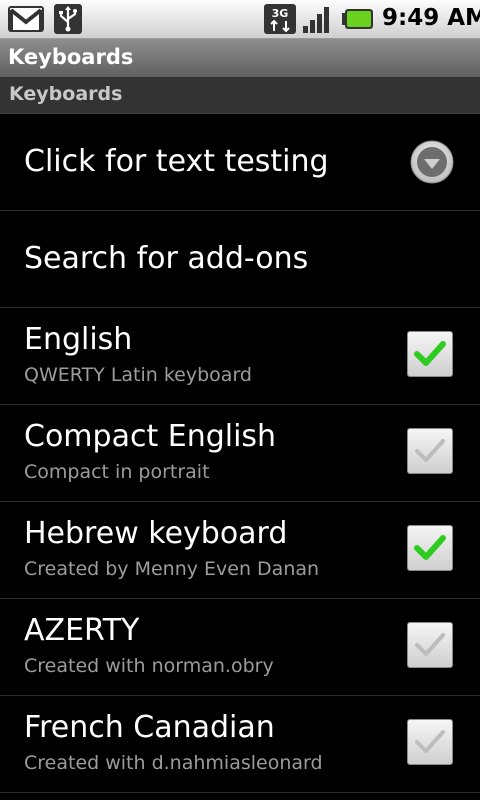 This screenshot has height=800, width=480. Describe the element at coordinates (173, 763) in the screenshot. I see `list-item-summary: Created with d.nahmiasleonard` at that location.